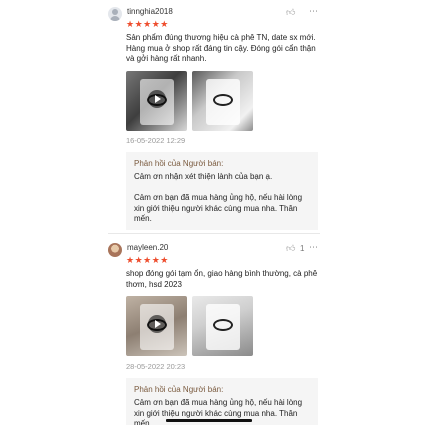 This screenshot has width=425, height=425. What do you see at coordinates (209, 420) in the screenshot?
I see `text-underline-mark` at bounding box center [209, 420].